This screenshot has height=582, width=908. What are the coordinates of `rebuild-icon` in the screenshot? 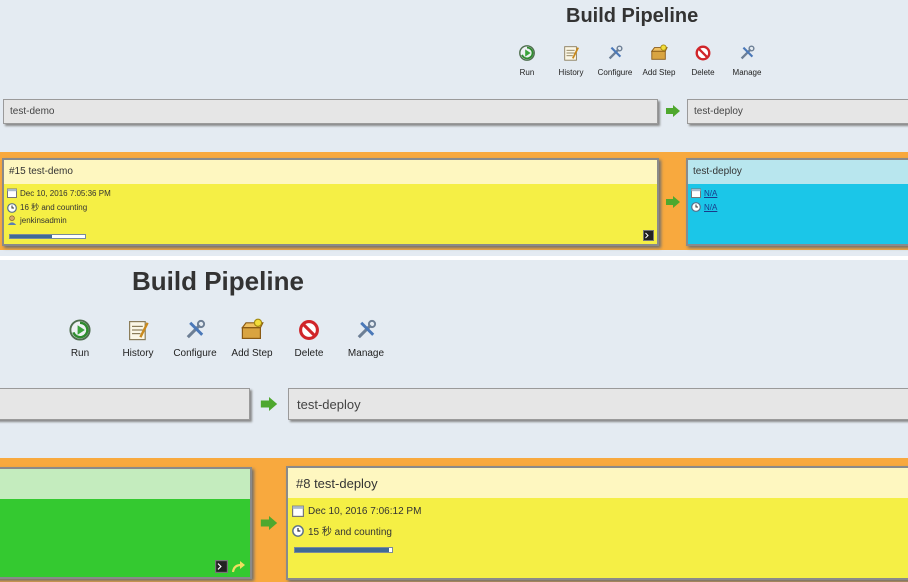 It's located at (239, 566).